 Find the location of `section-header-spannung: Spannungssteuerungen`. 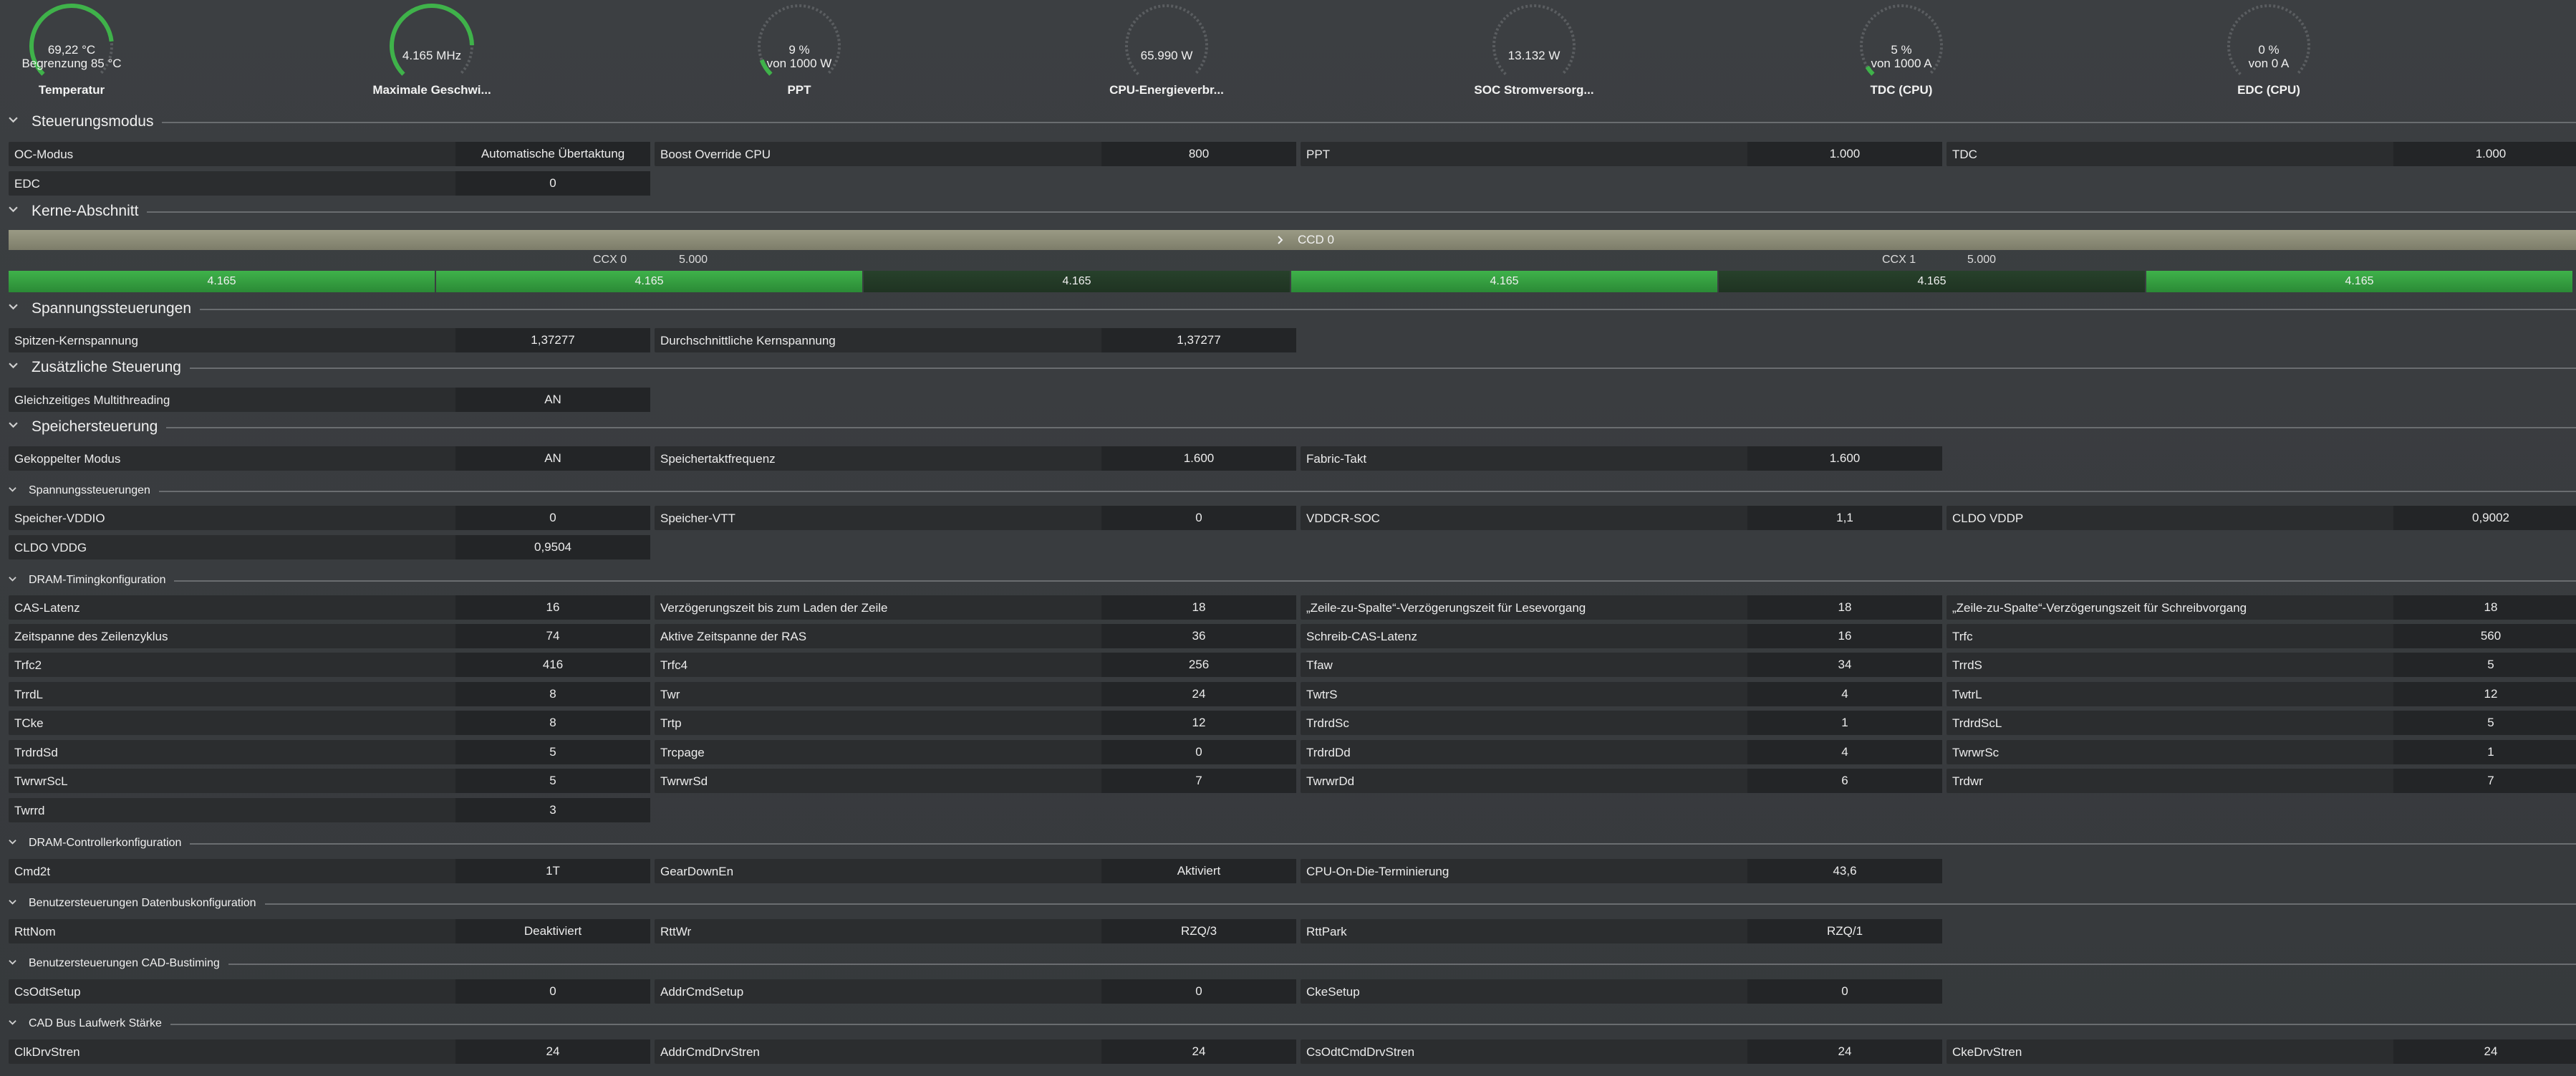

section-header-spannung: Spannungssteuerungen is located at coordinates (1288, 309).